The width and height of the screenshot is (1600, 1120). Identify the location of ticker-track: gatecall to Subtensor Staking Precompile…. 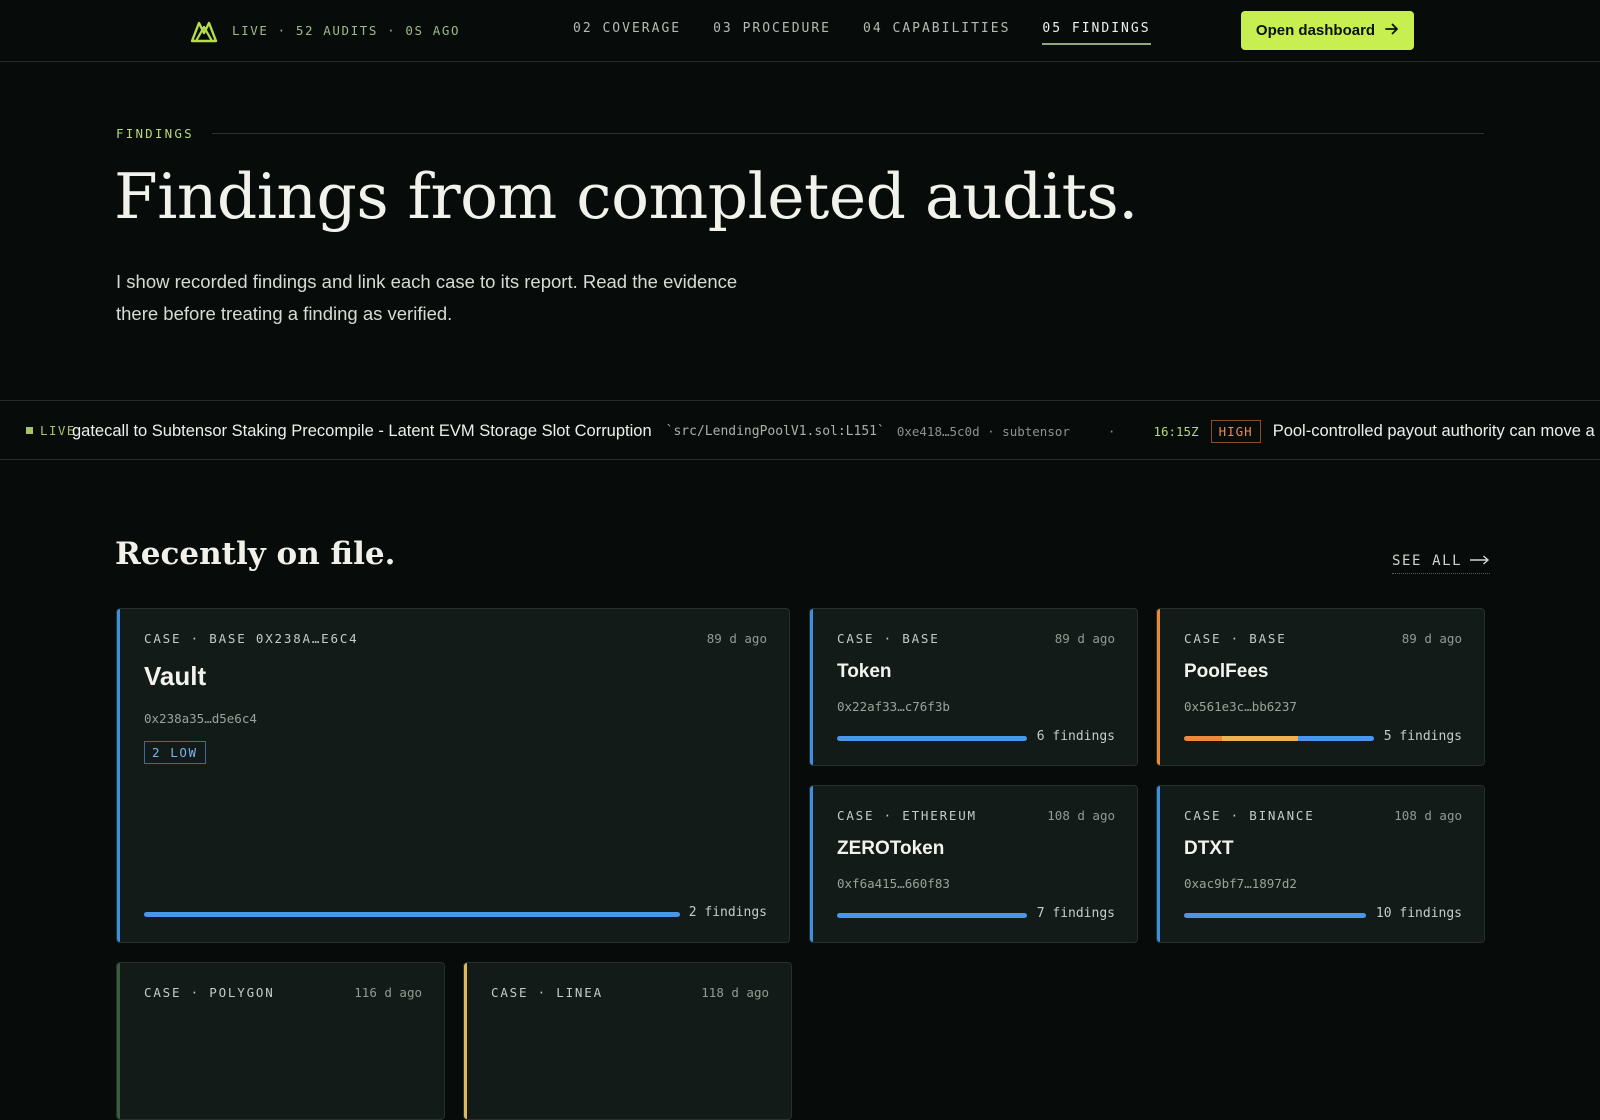
(833, 430).